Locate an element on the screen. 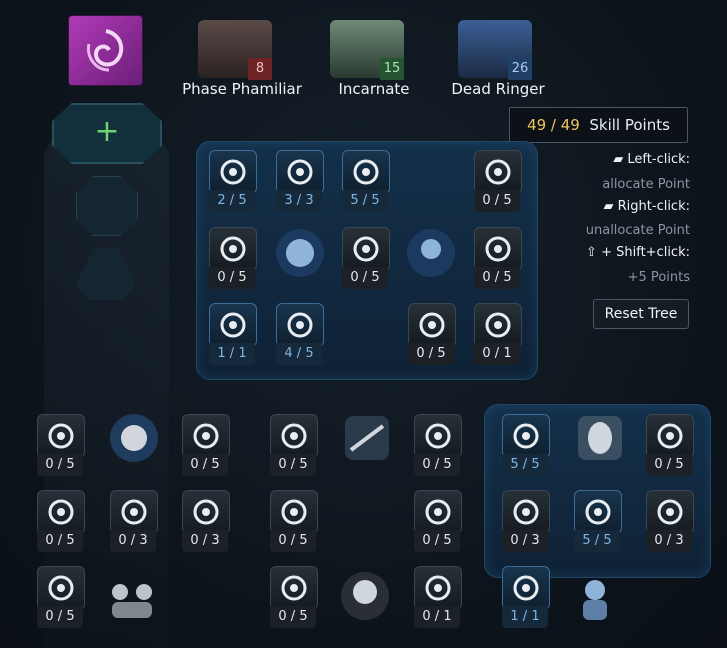 This screenshot has height=648, width=727. medusa-icon is located at coordinates (431, 253).